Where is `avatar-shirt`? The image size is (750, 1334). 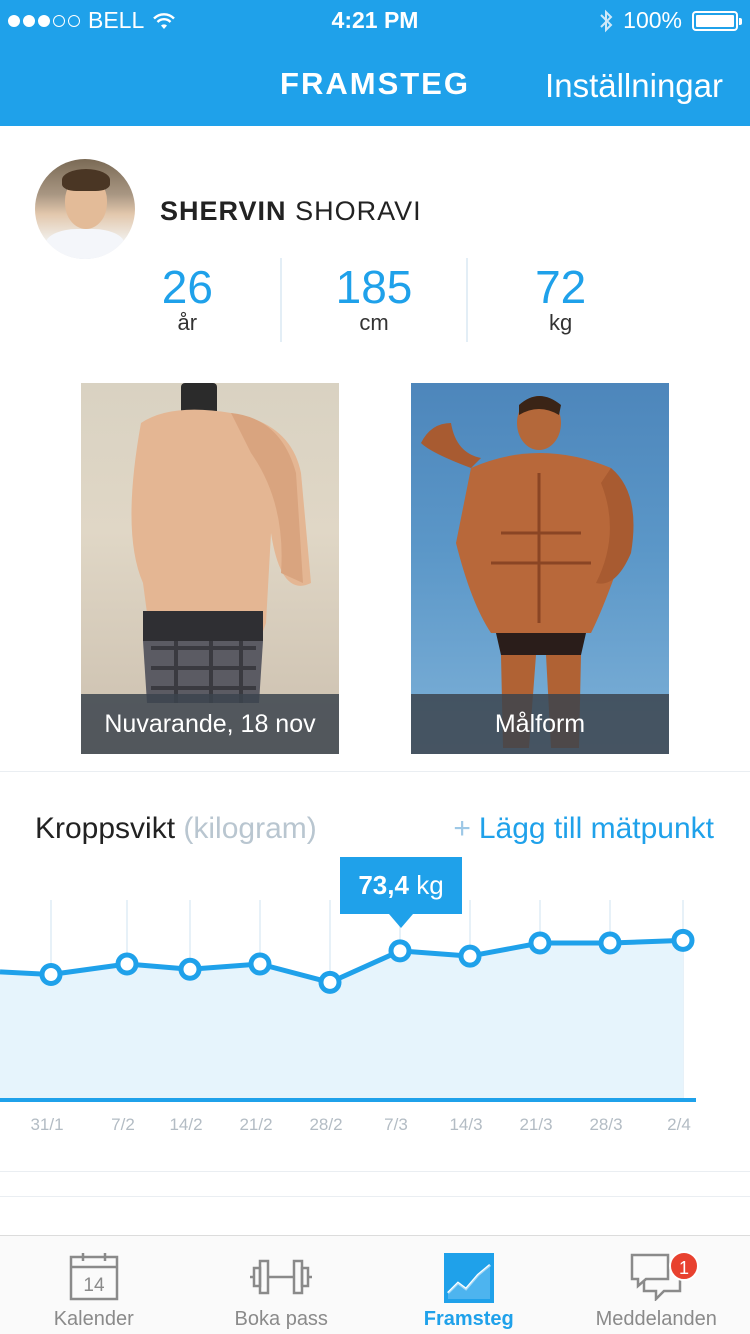
avatar-shirt is located at coordinates (85, 244).